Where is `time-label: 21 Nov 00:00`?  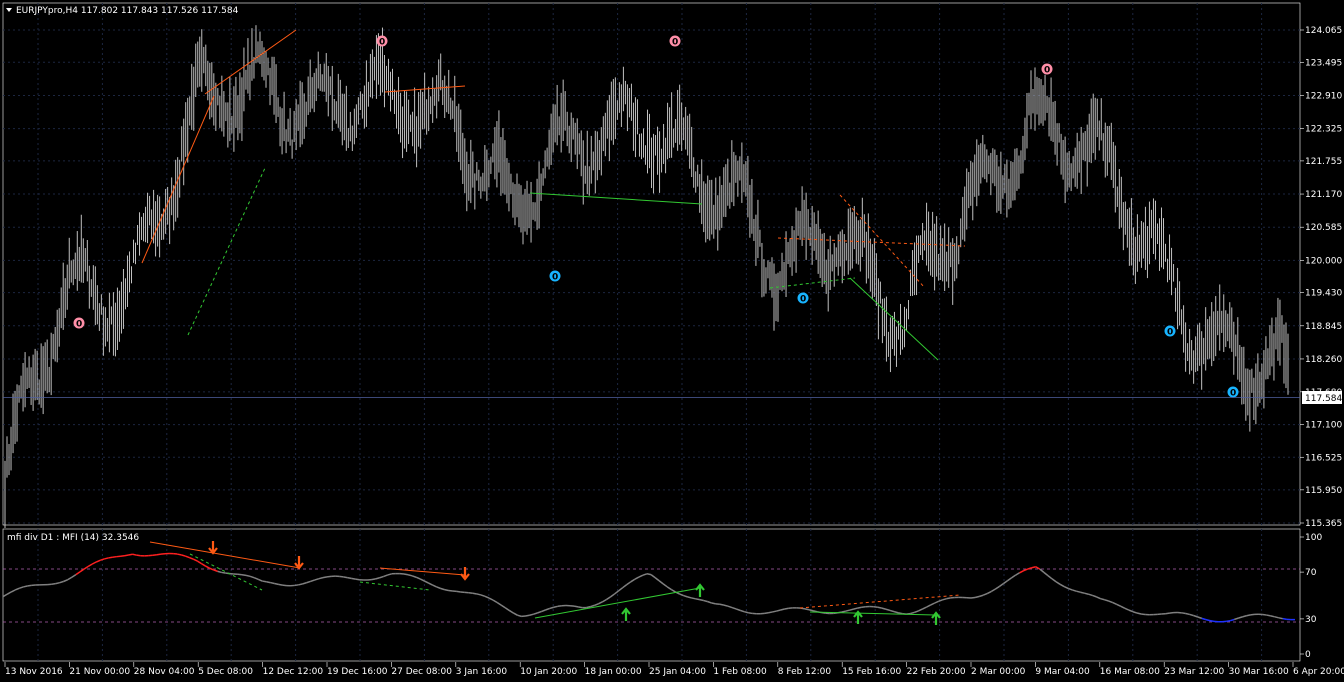 time-label: 21 Nov 00:00 is located at coordinates (99, 672).